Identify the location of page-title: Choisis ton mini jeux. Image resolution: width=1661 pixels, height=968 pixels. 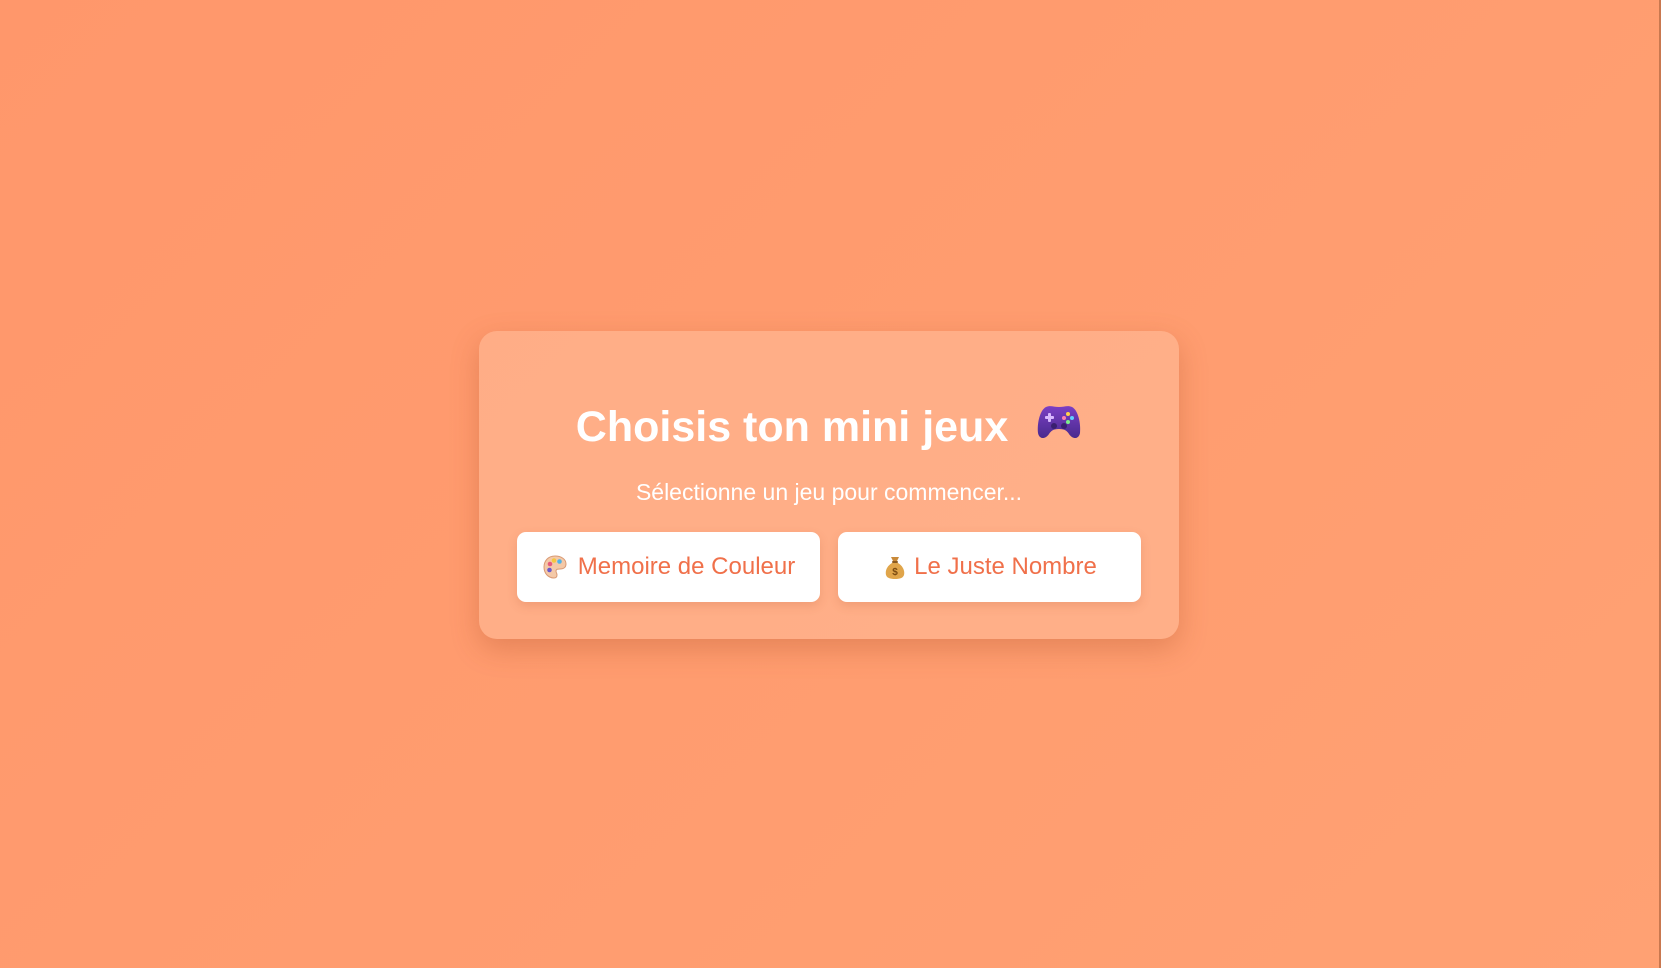
(829, 427).